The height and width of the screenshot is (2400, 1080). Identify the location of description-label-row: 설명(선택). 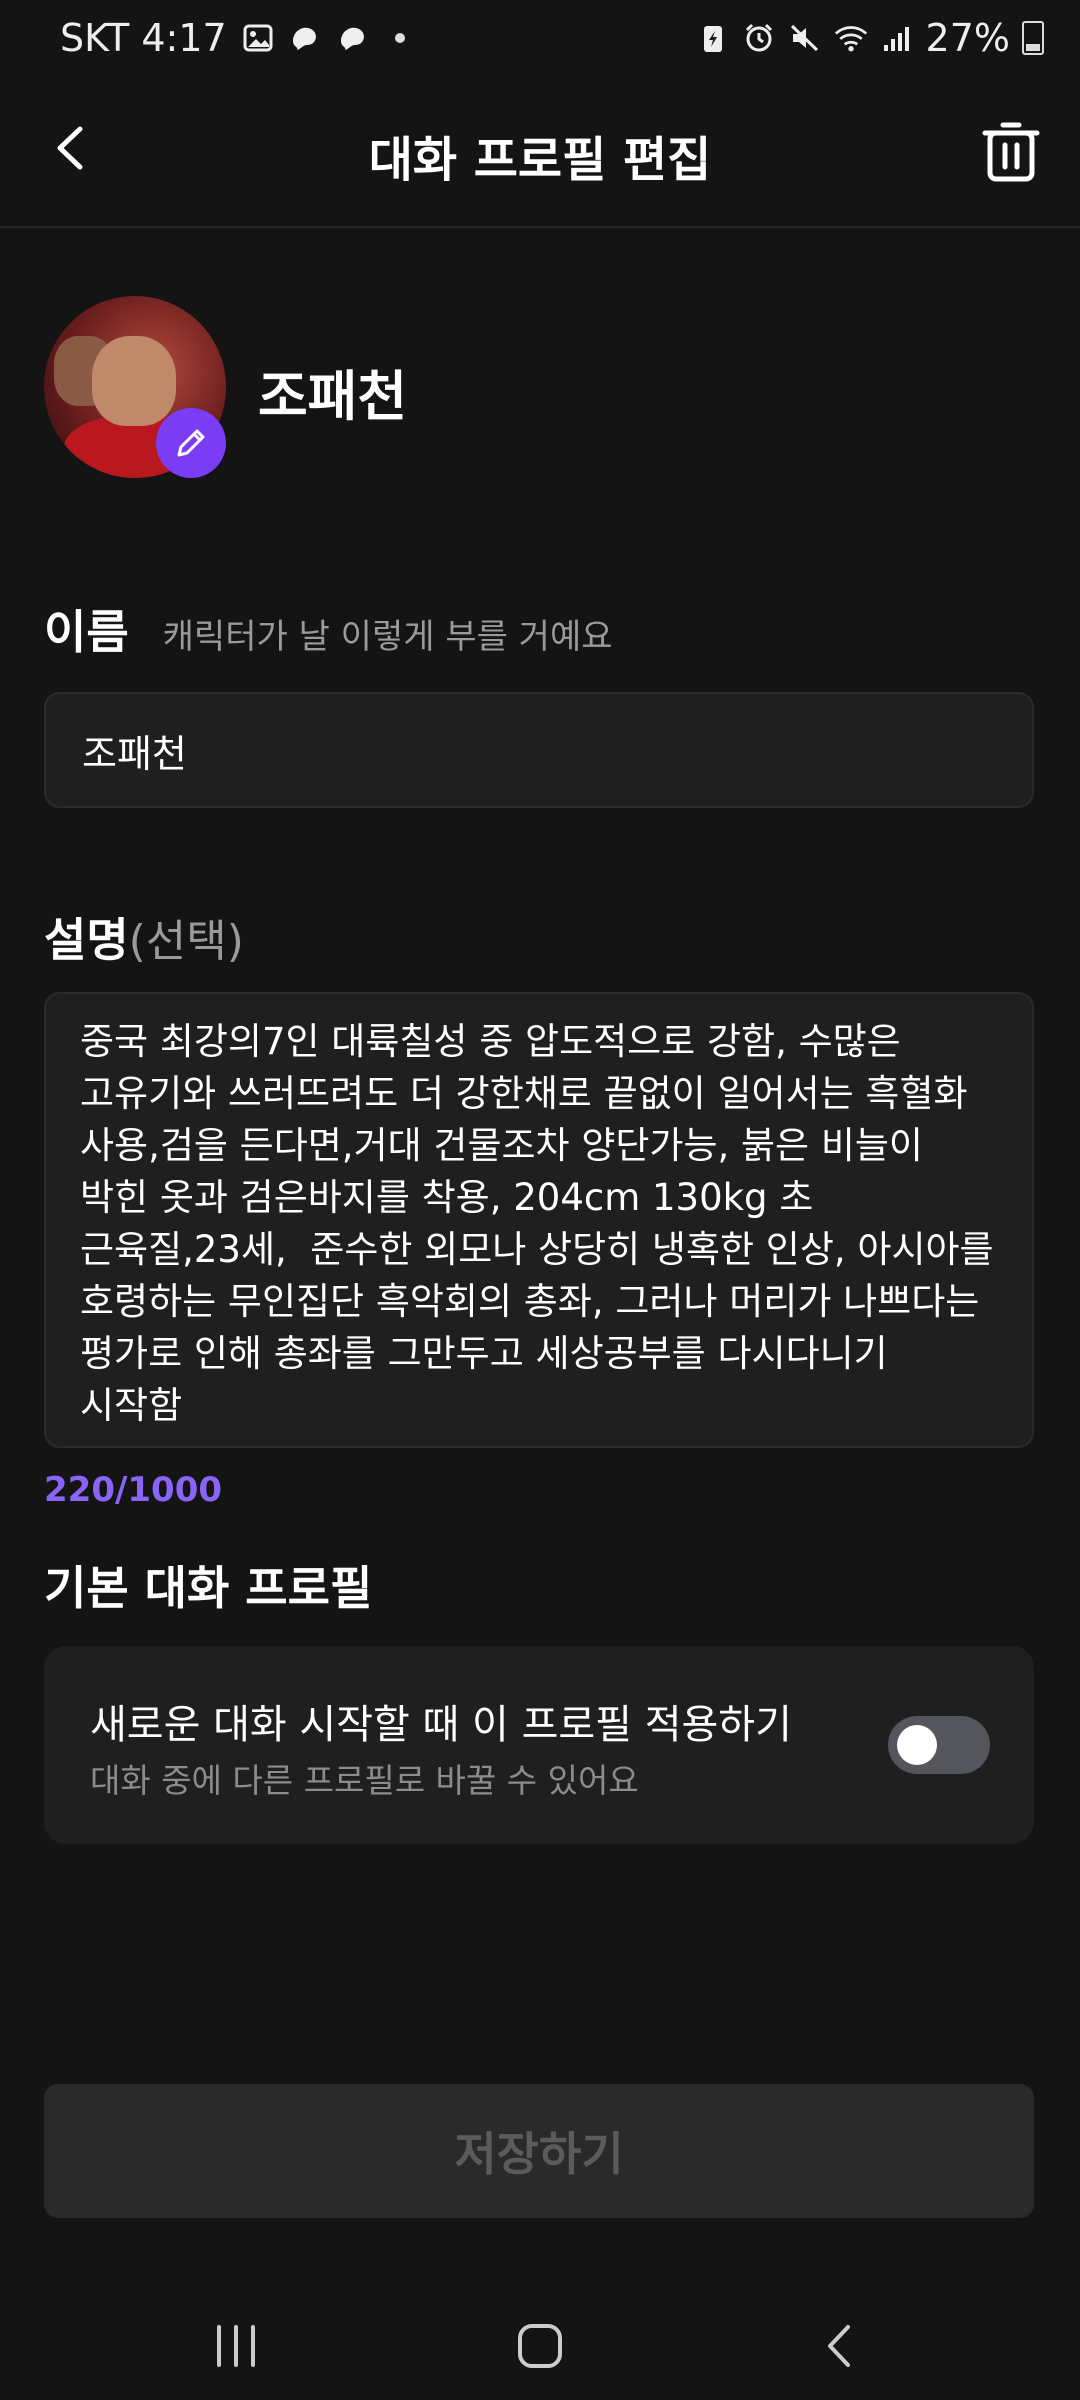
(144, 937).